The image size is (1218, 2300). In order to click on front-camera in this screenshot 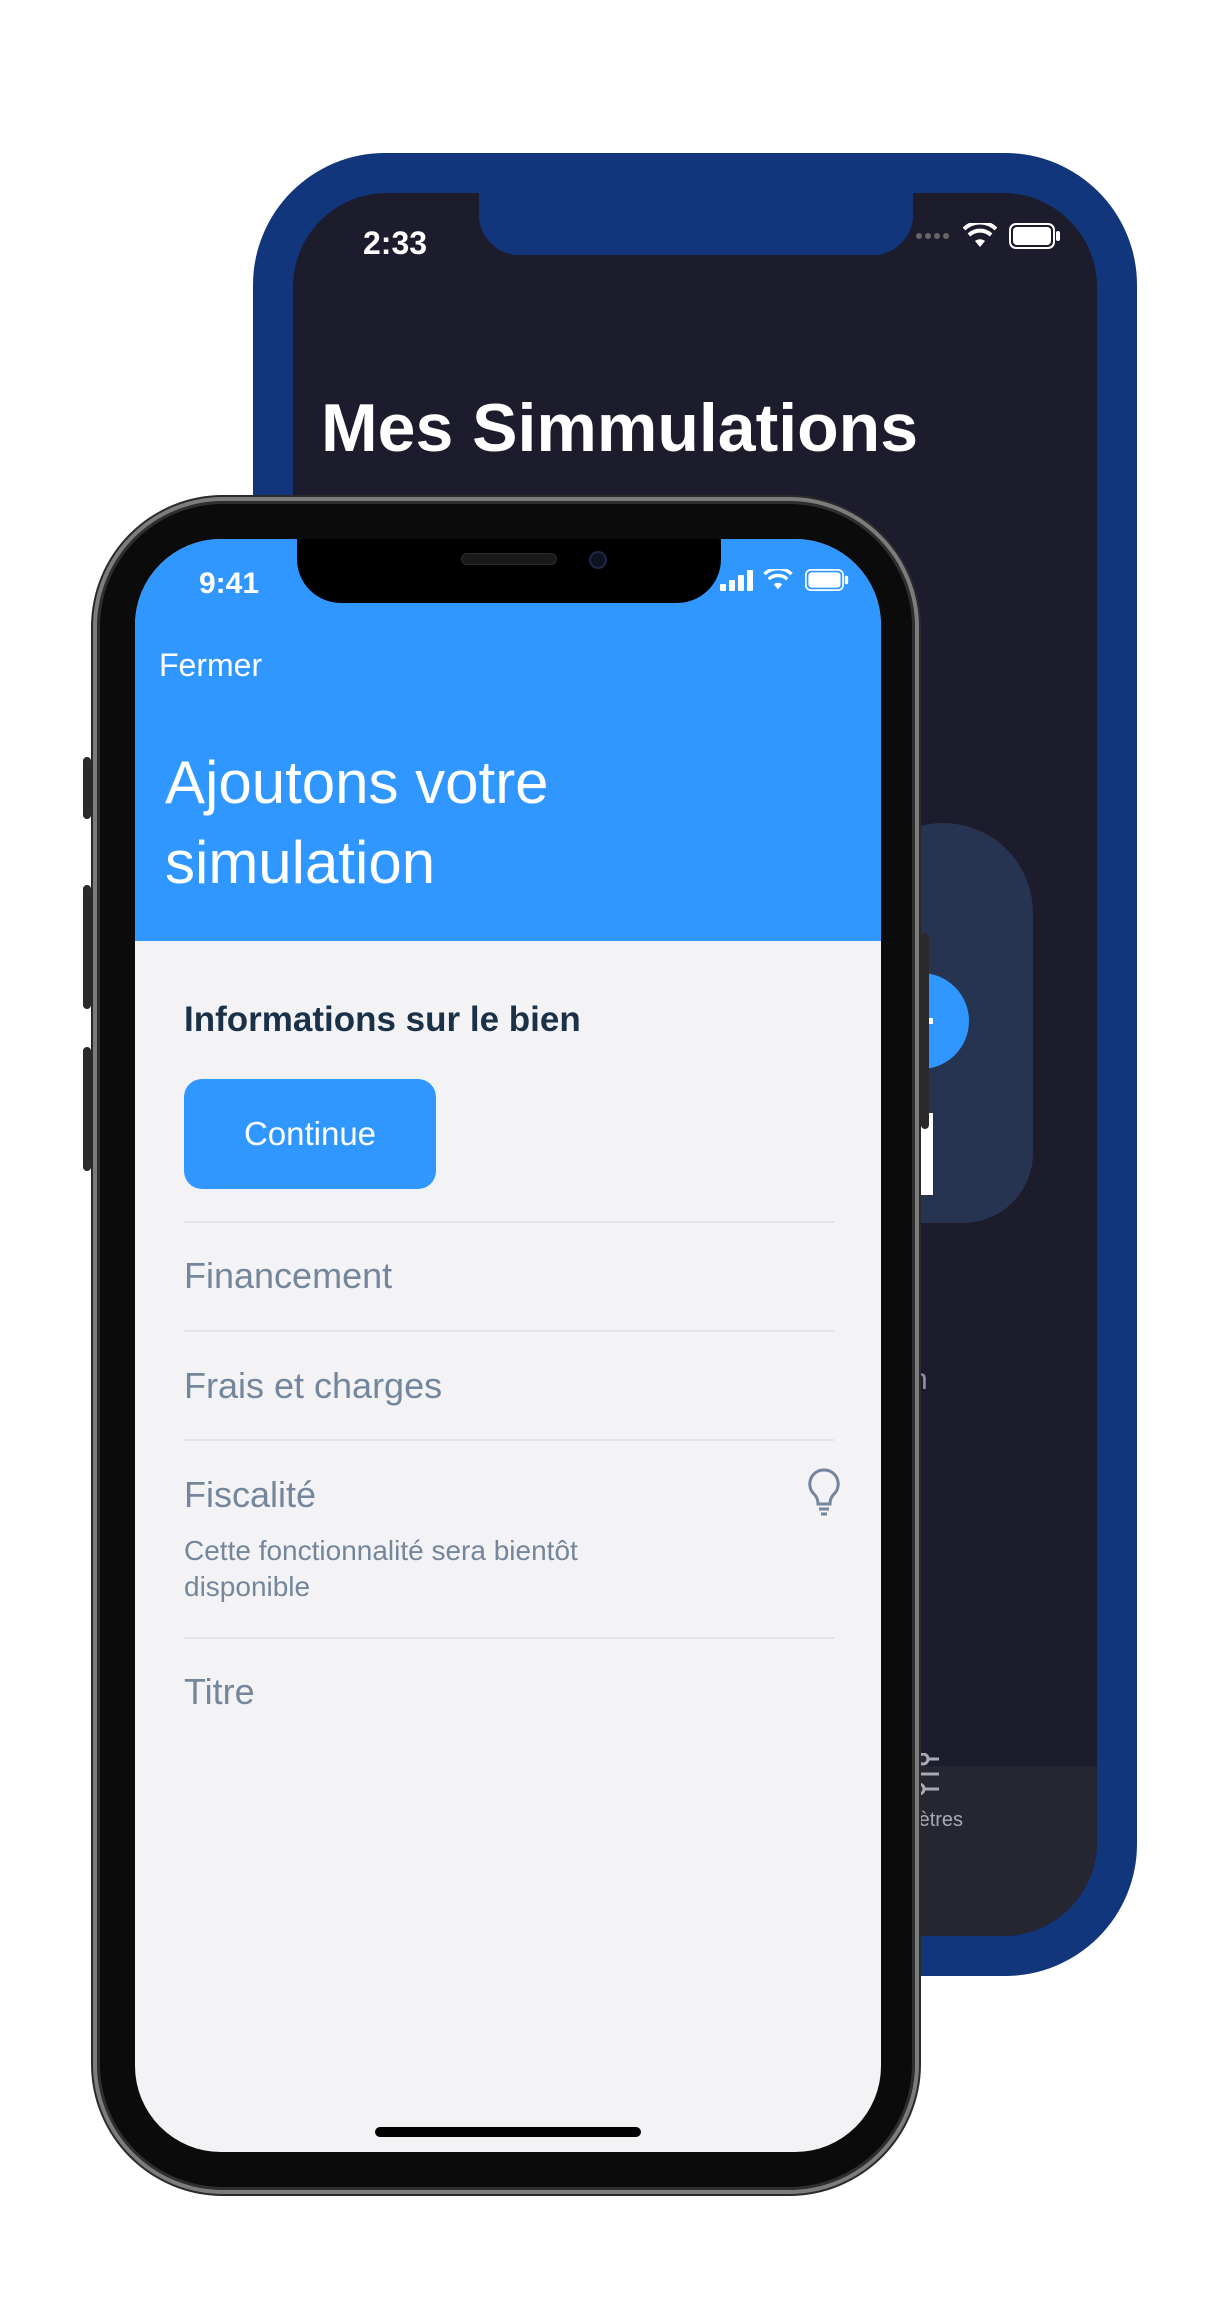, I will do `click(598, 560)`.